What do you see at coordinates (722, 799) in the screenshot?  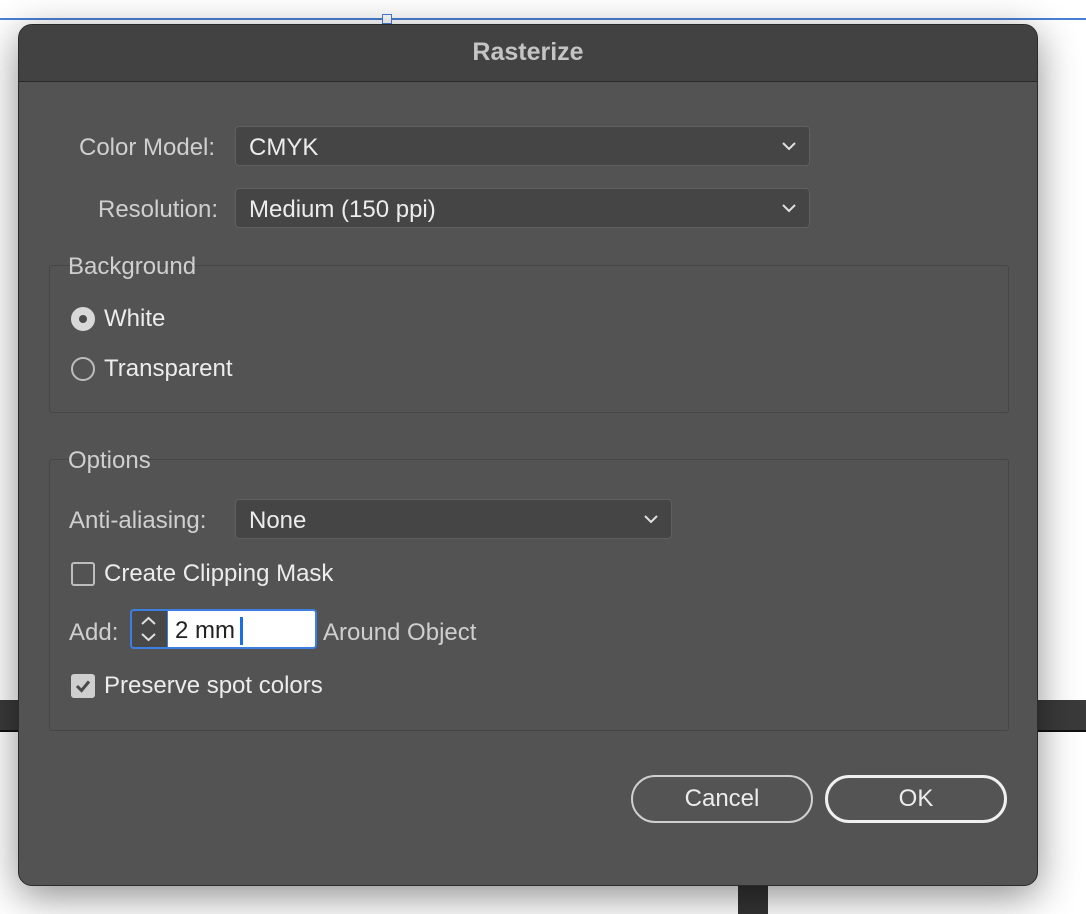 I see `cancel-button: Cancel` at bounding box center [722, 799].